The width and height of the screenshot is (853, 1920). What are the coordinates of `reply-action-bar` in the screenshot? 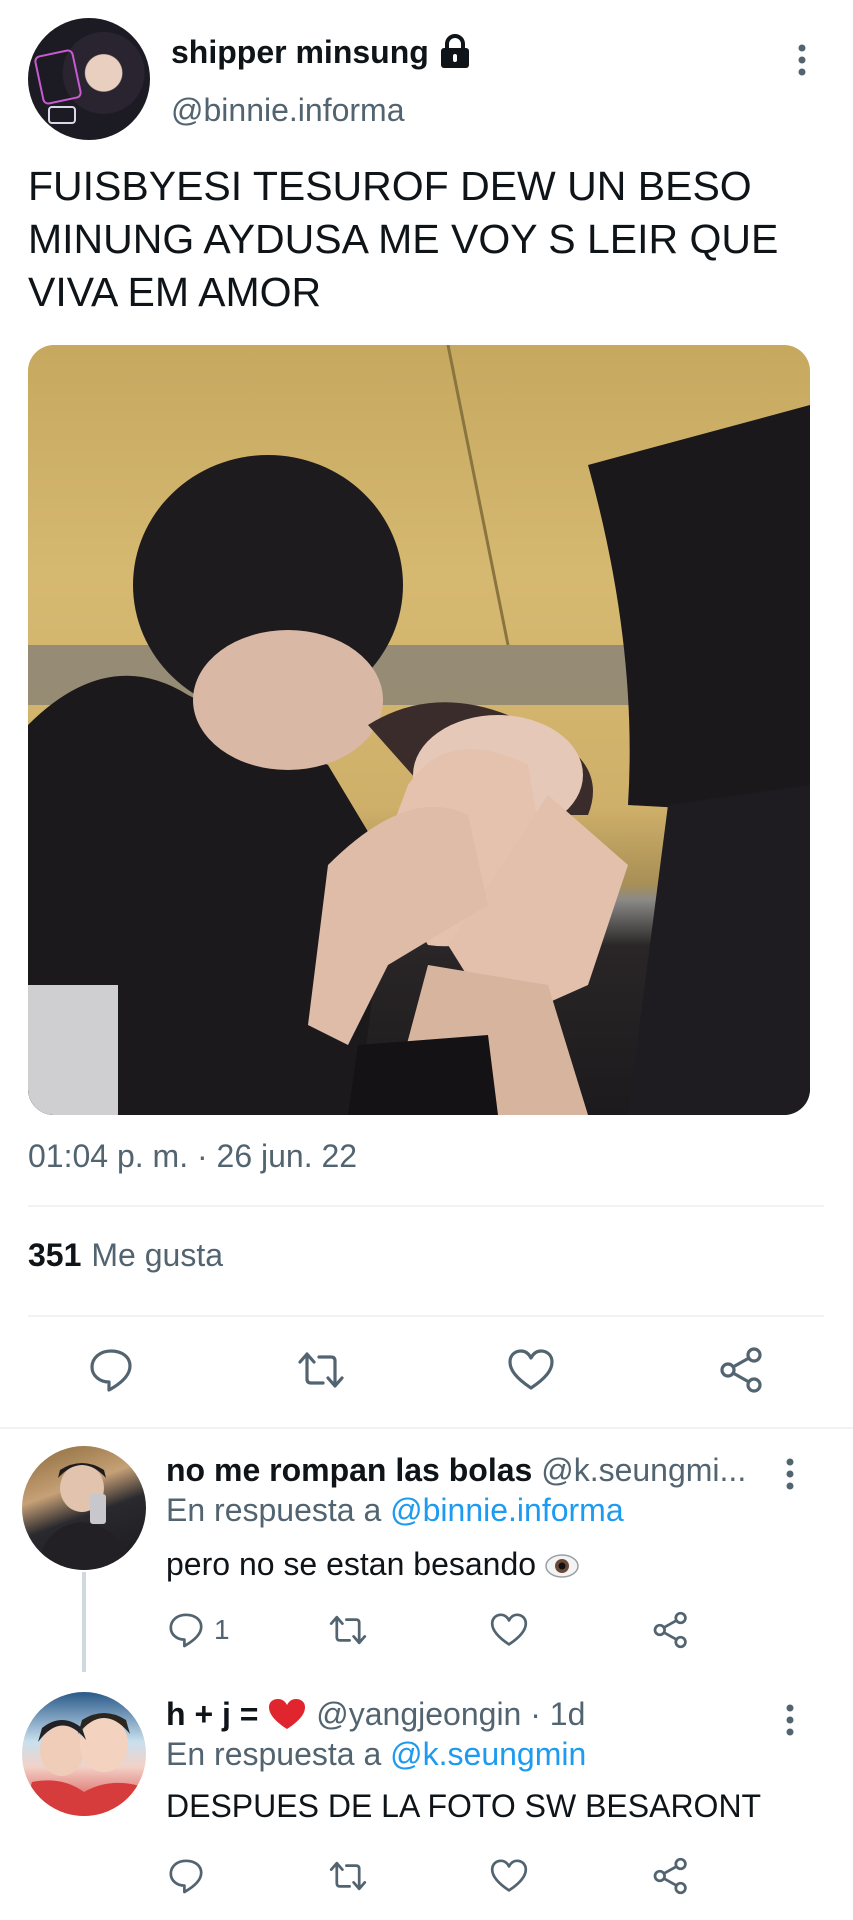 It's located at (426, 1878).